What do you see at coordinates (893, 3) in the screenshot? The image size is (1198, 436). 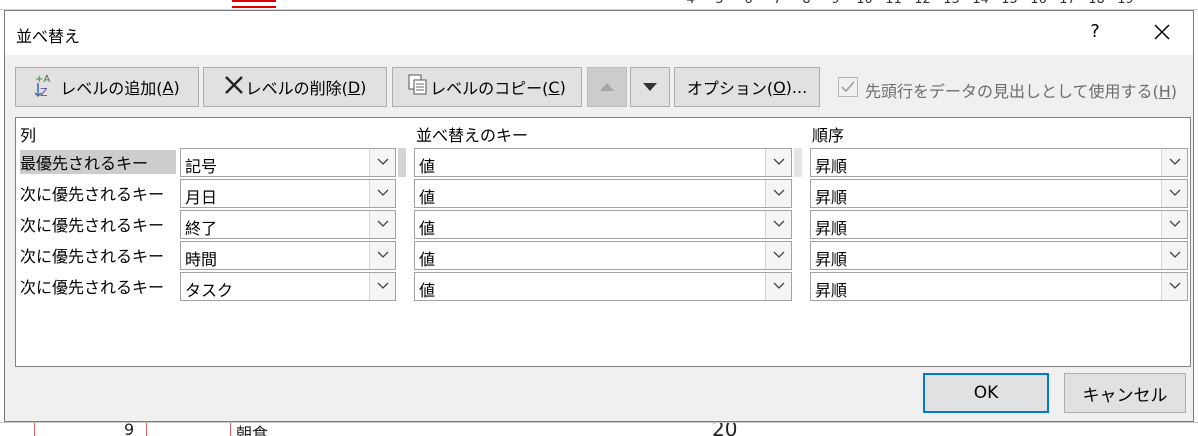 I see `column-number: 11` at bounding box center [893, 3].